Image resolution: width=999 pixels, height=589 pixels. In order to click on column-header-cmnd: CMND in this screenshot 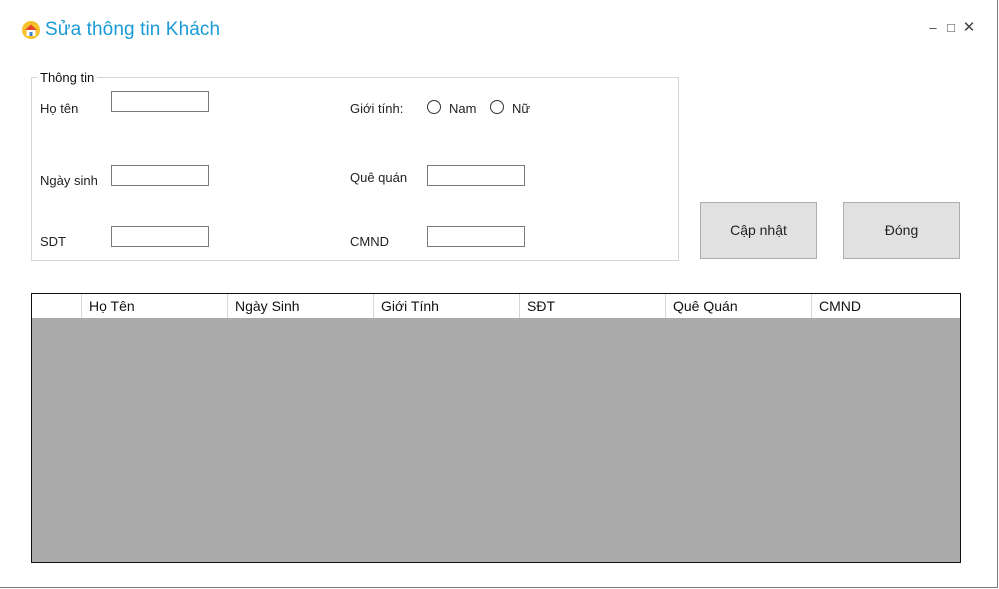, I will do `click(886, 306)`.